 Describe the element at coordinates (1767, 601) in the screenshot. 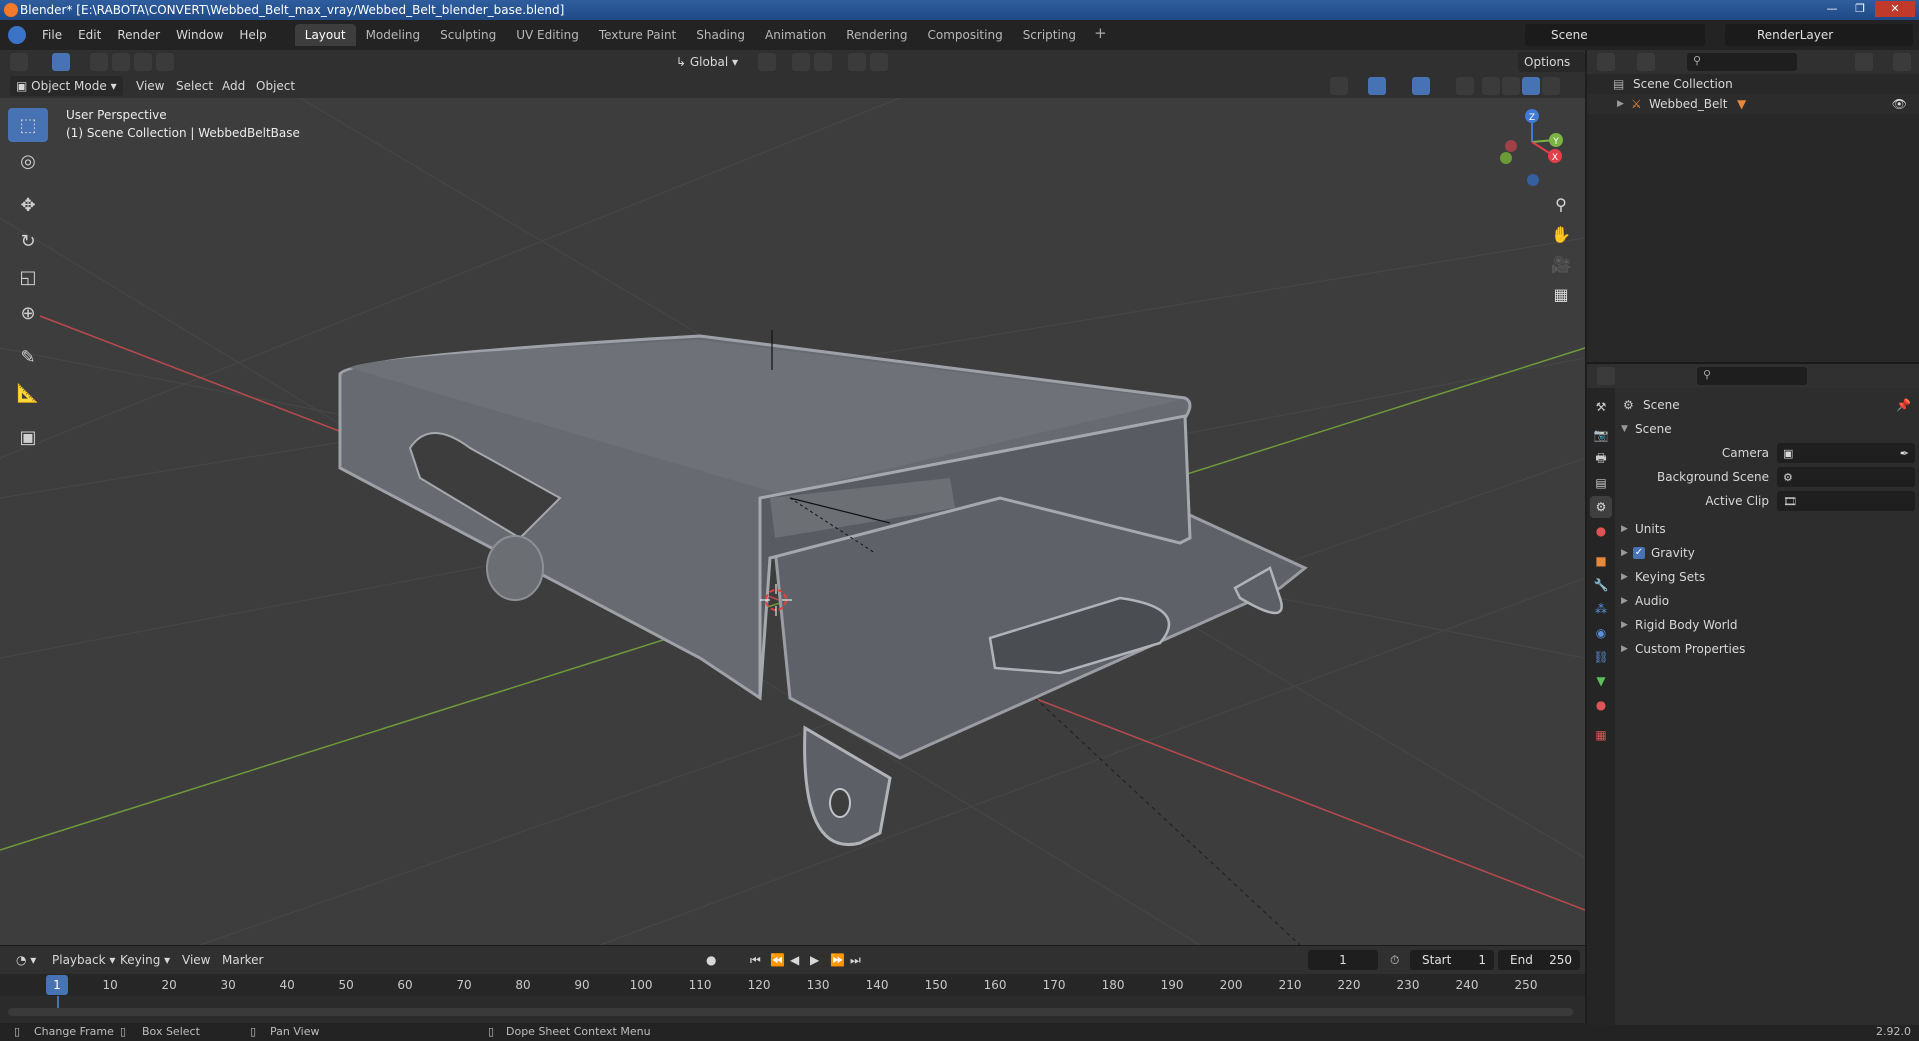

I see `audio-panel-header: ▶ Audio` at that location.